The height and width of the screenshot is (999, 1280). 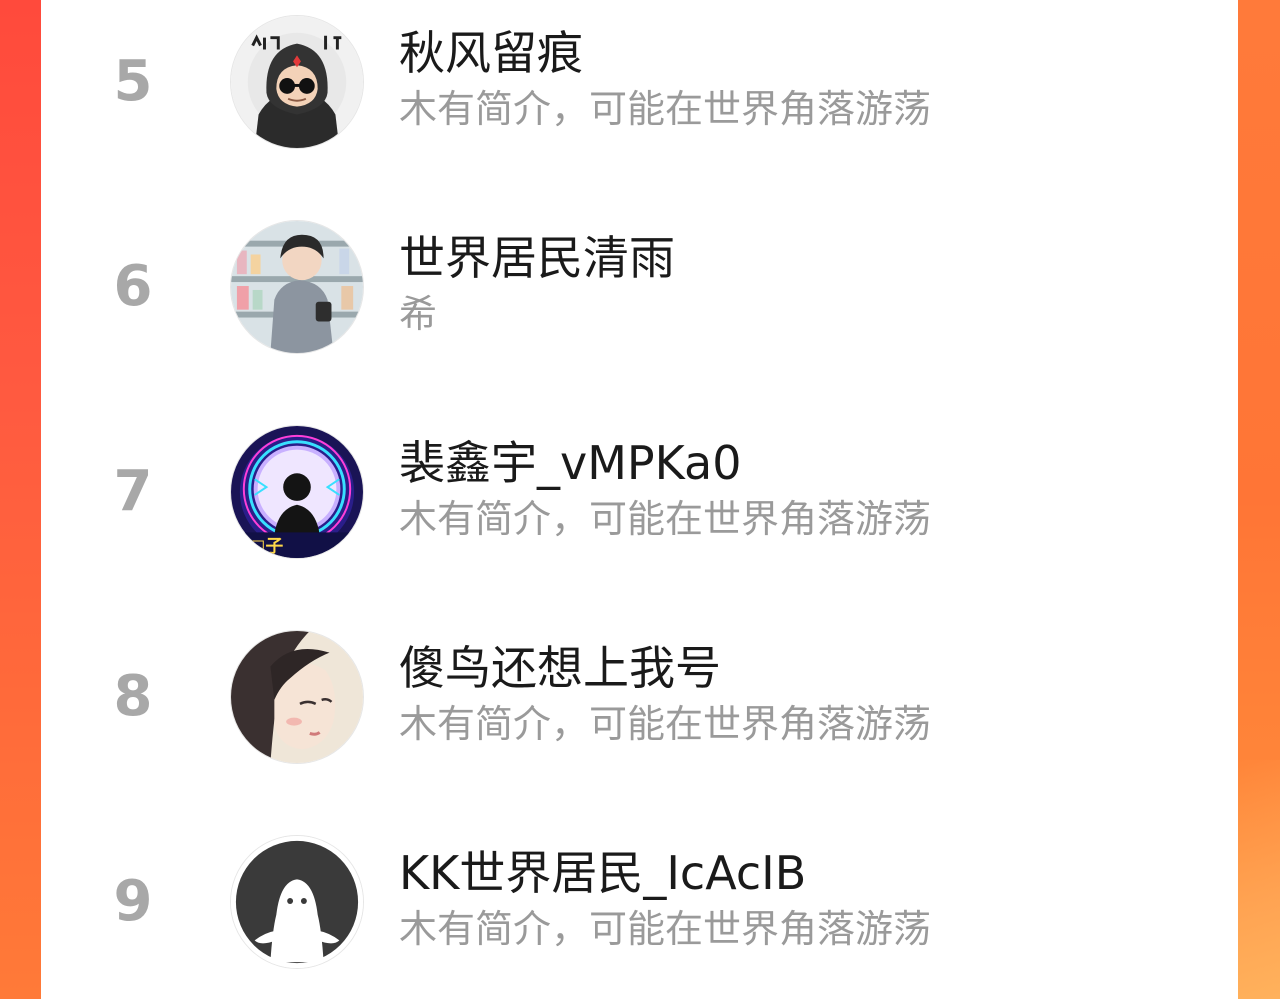 I want to click on user-name: 世界居民清雨, so click(x=537, y=258).